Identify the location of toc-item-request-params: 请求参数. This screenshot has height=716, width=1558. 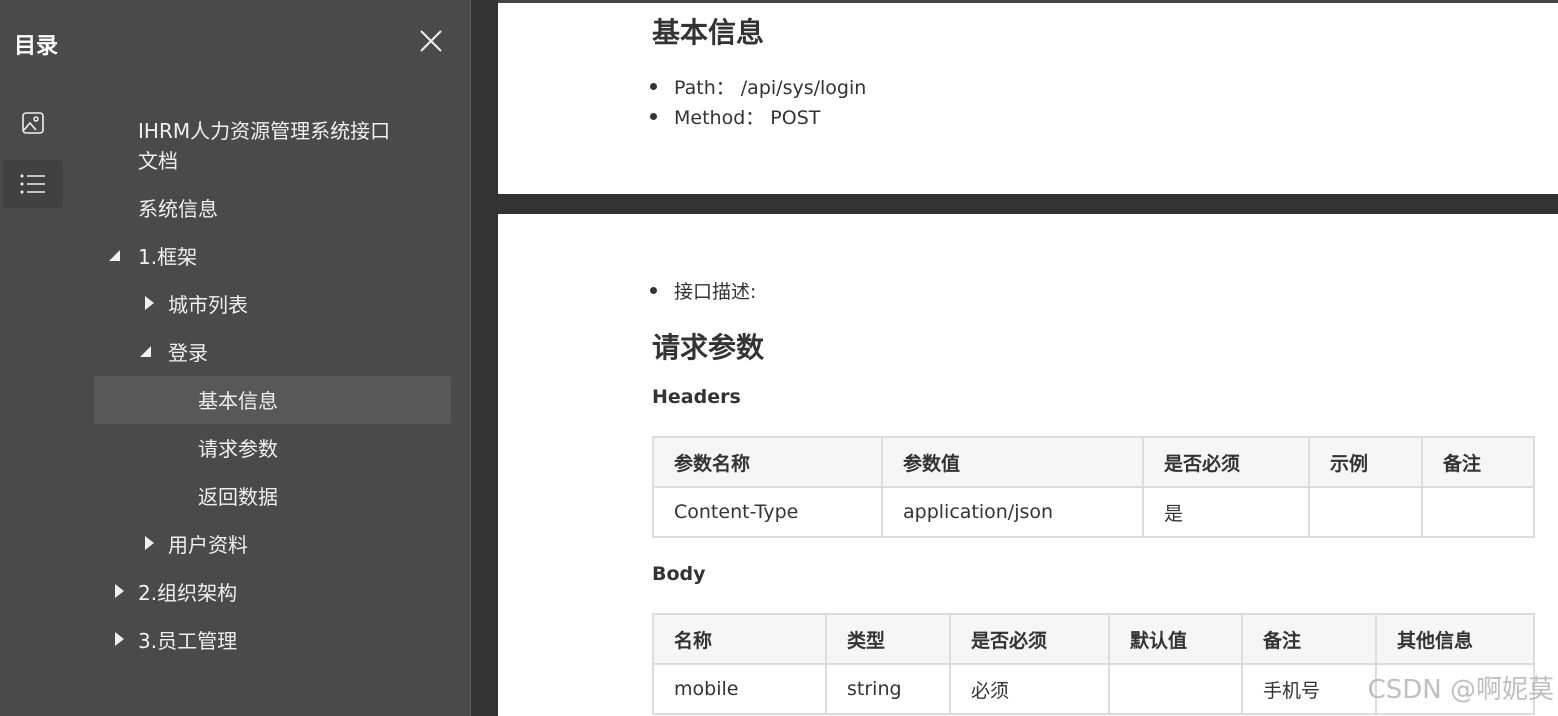
(238, 449).